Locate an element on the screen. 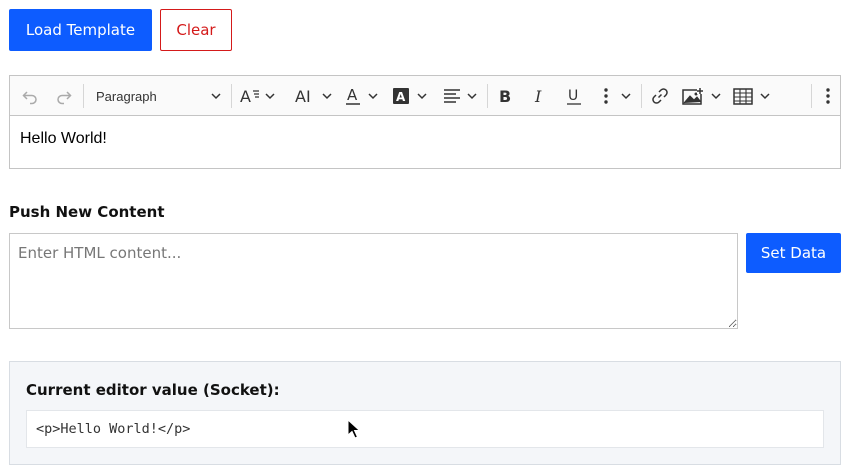 The width and height of the screenshot is (848, 476). svg-text: B is located at coordinates (505, 96).